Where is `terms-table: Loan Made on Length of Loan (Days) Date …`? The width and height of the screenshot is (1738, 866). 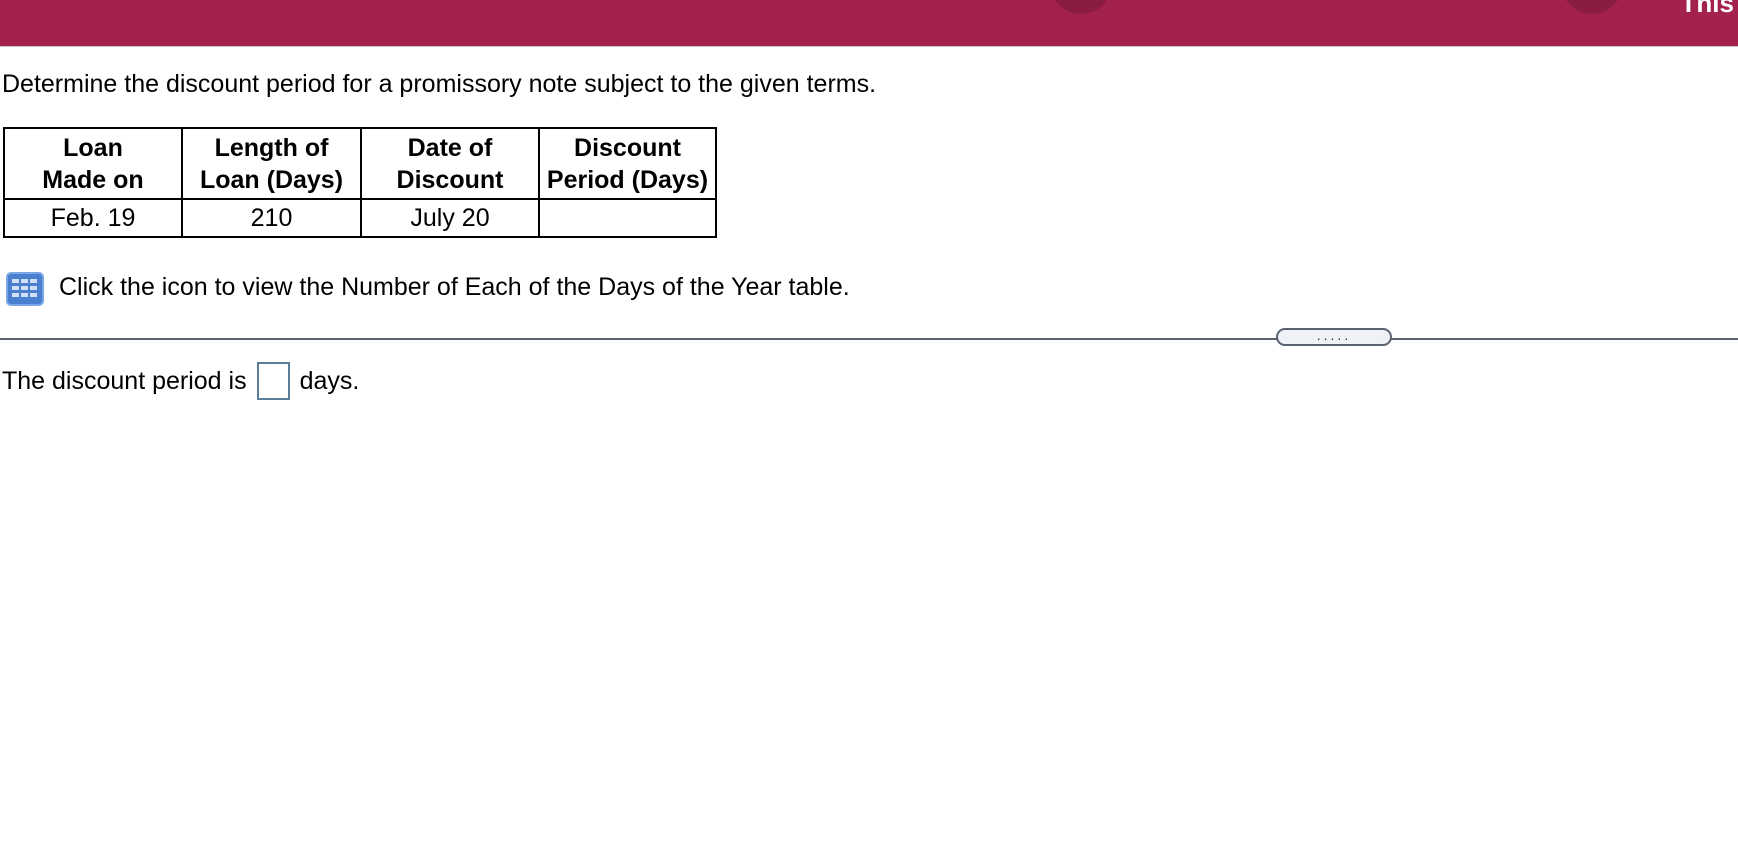 terms-table: Loan Made on Length of Loan (Days) Date … is located at coordinates (360, 182).